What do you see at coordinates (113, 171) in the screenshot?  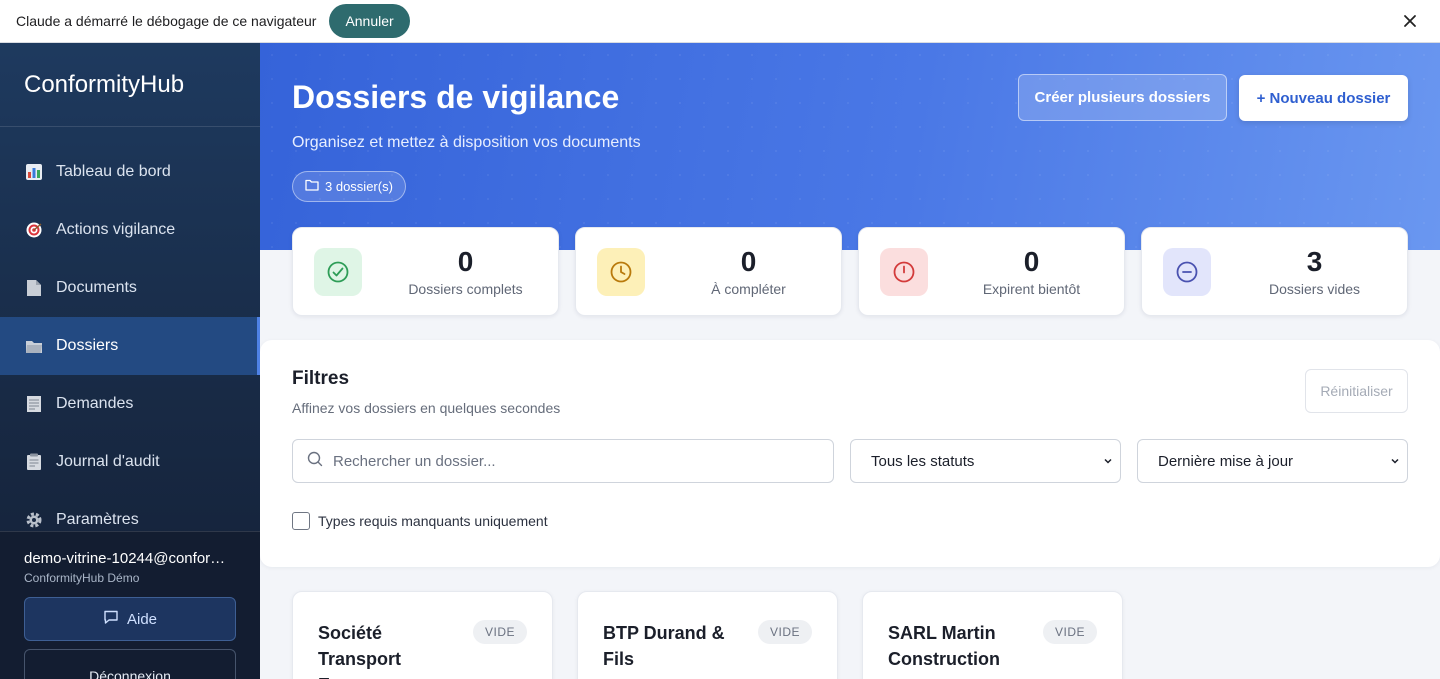 I see `sidebar-item-label: Tableau de bord` at bounding box center [113, 171].